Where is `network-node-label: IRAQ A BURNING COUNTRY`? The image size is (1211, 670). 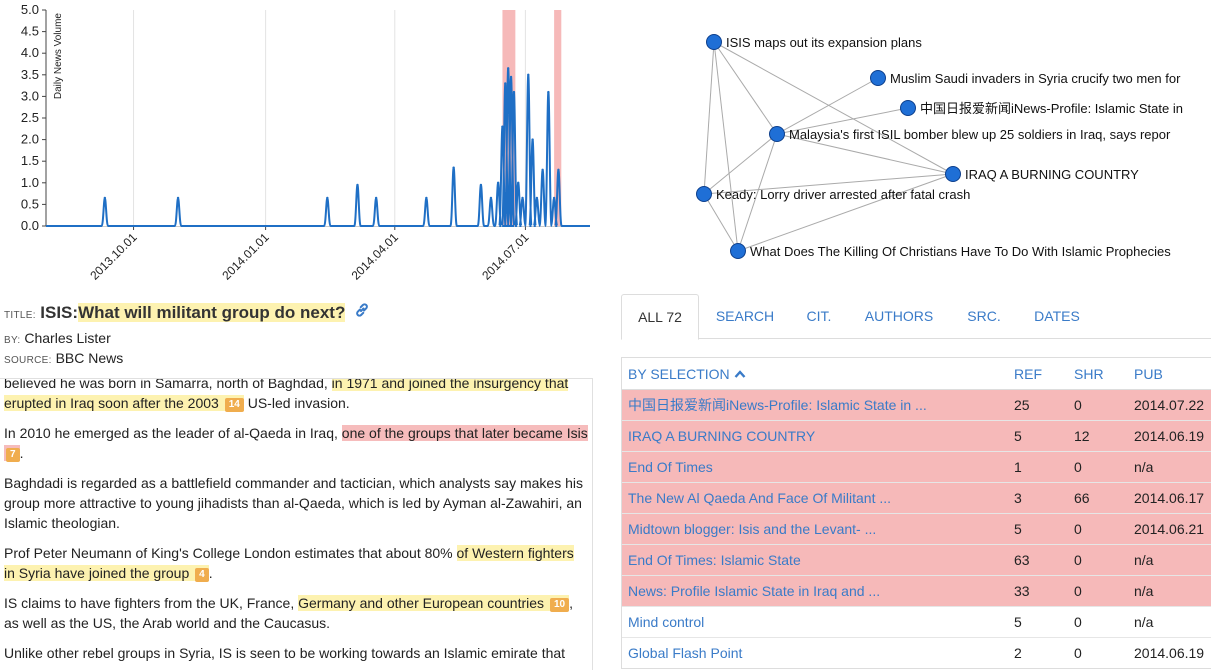
network-node-label: IRAQ A BURNING COUNTRY is located at coordinates (1052, 174).